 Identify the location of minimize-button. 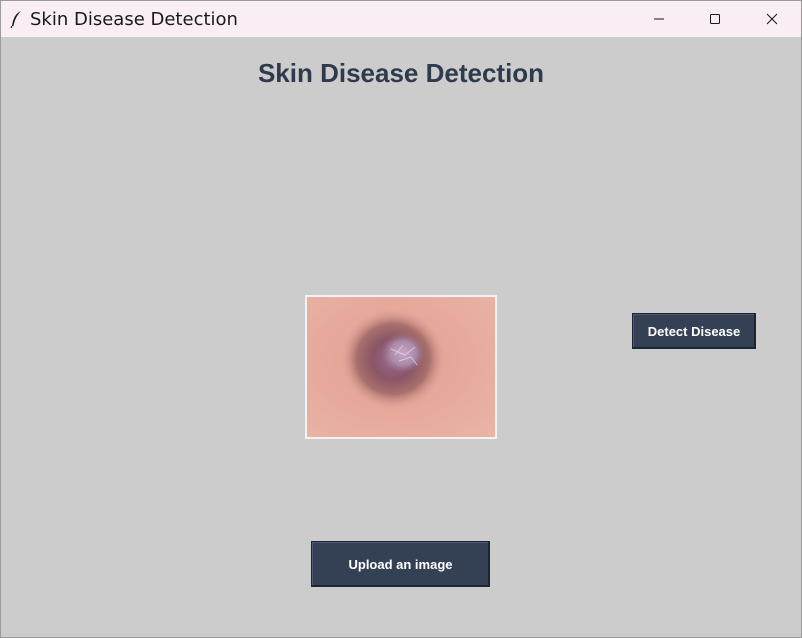
(659, 19).